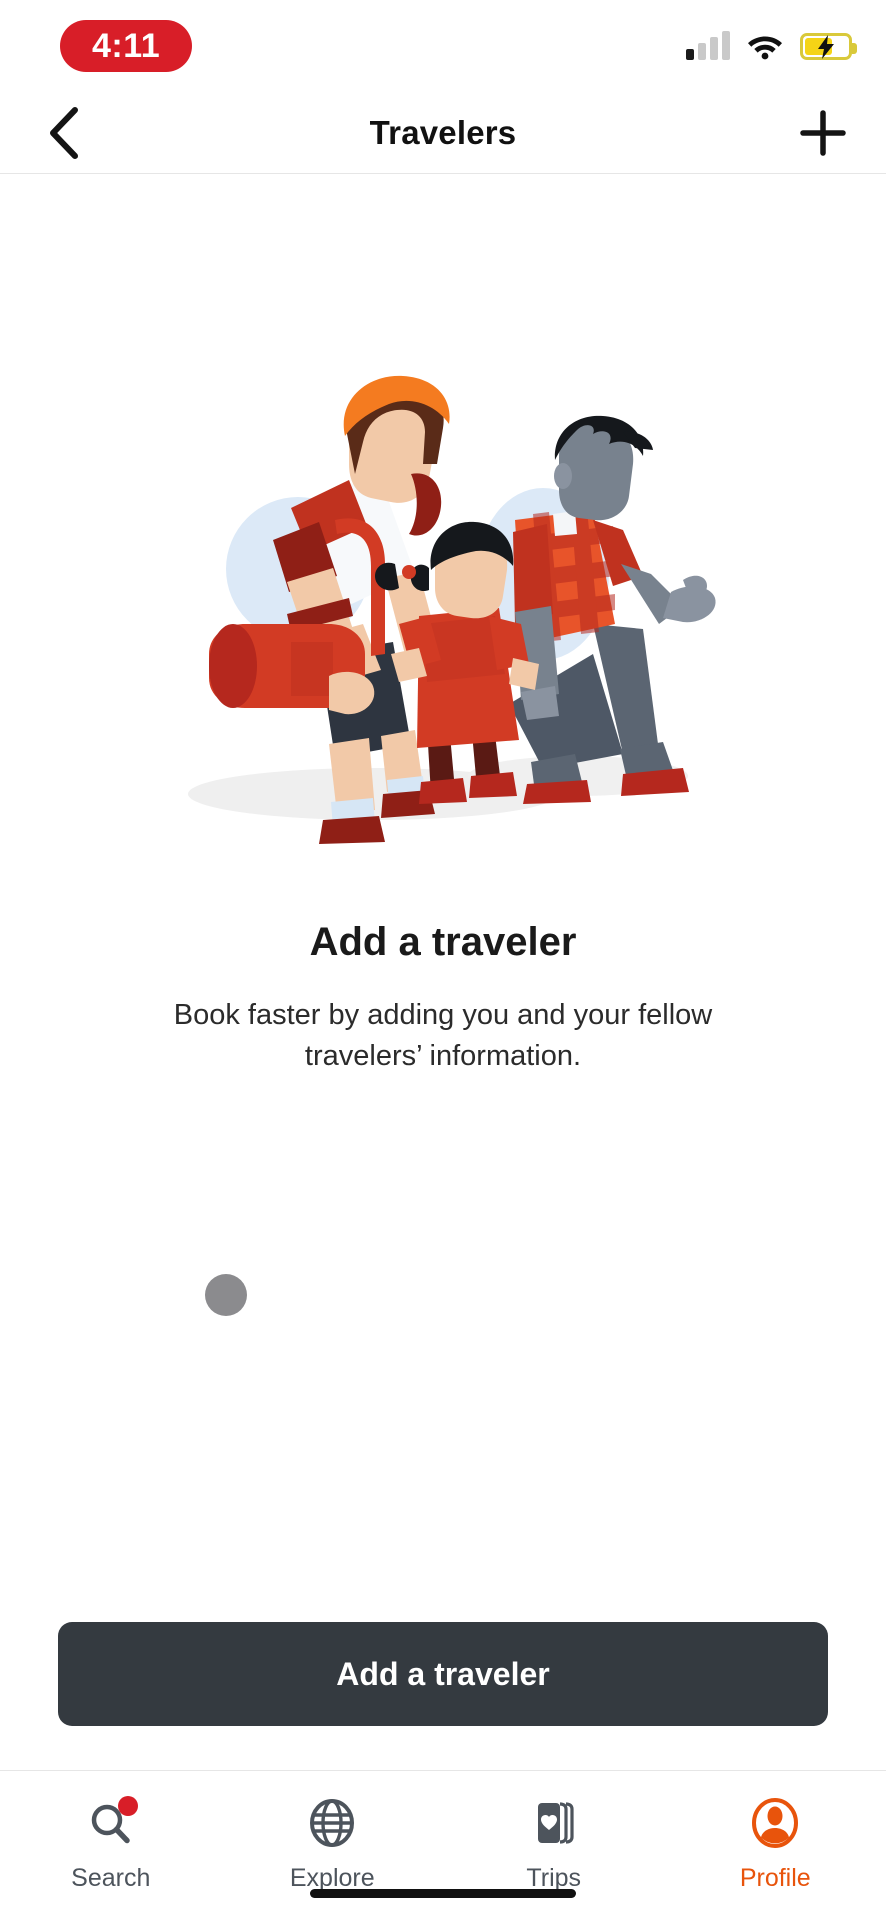 The height and width of the screenshot is (1920, 886). What do you see at coordinates (775, 1823) in the screenshot?
I see `profile-avatar-icon` at bounding box center [775, 1823].